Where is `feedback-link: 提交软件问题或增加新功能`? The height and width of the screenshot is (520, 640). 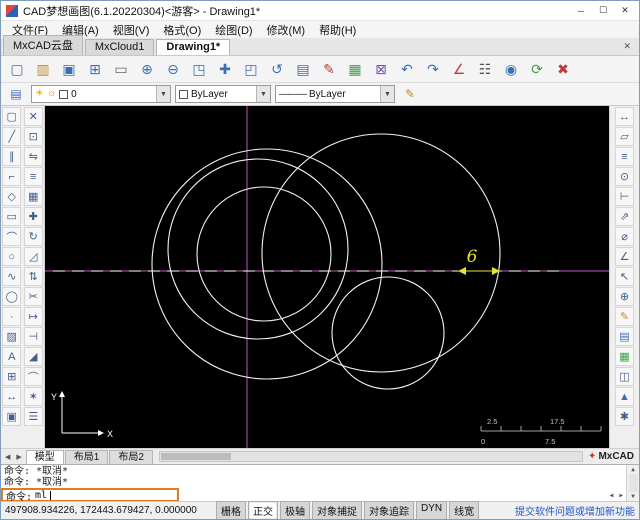 feedback-link: 提交软件问题或增加新功能 is located at coordinates (575, 510).